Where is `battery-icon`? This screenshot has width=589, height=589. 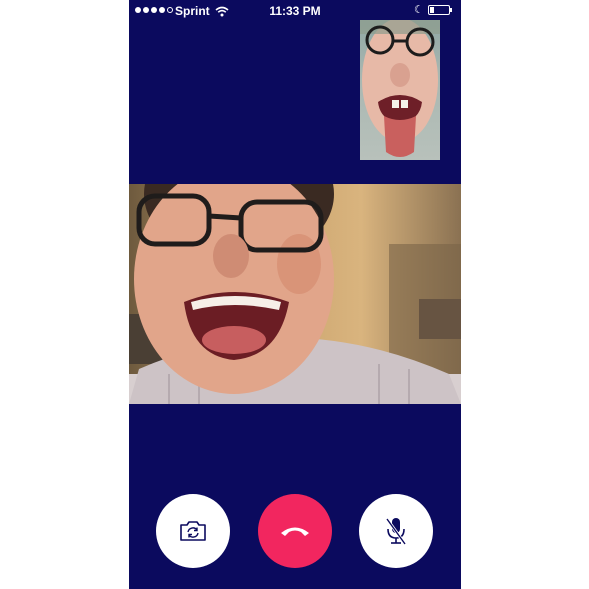
battery-icon is located at coordinates (440, 10).